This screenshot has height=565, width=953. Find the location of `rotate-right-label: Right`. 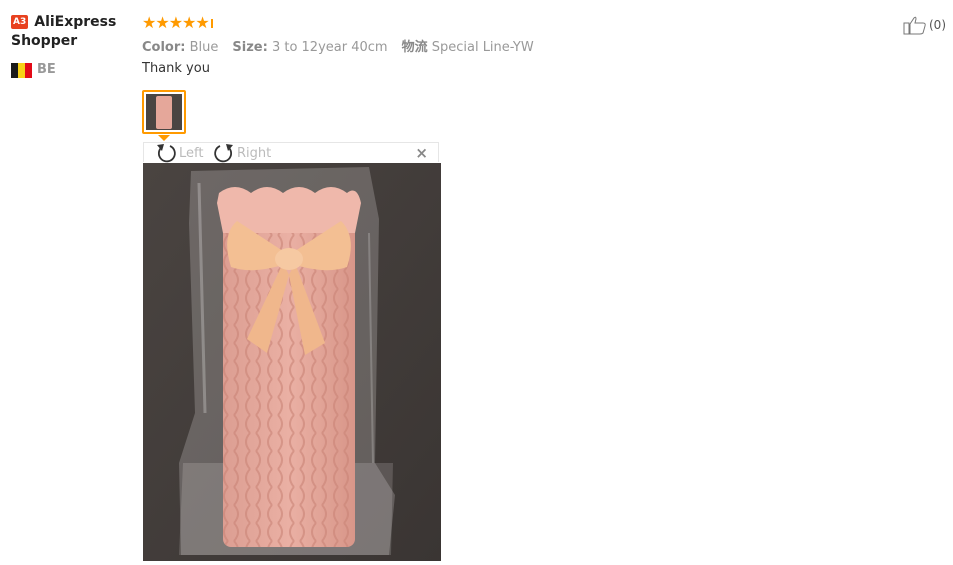

rotate-right-label: Right is located at coordinates (254, 153).